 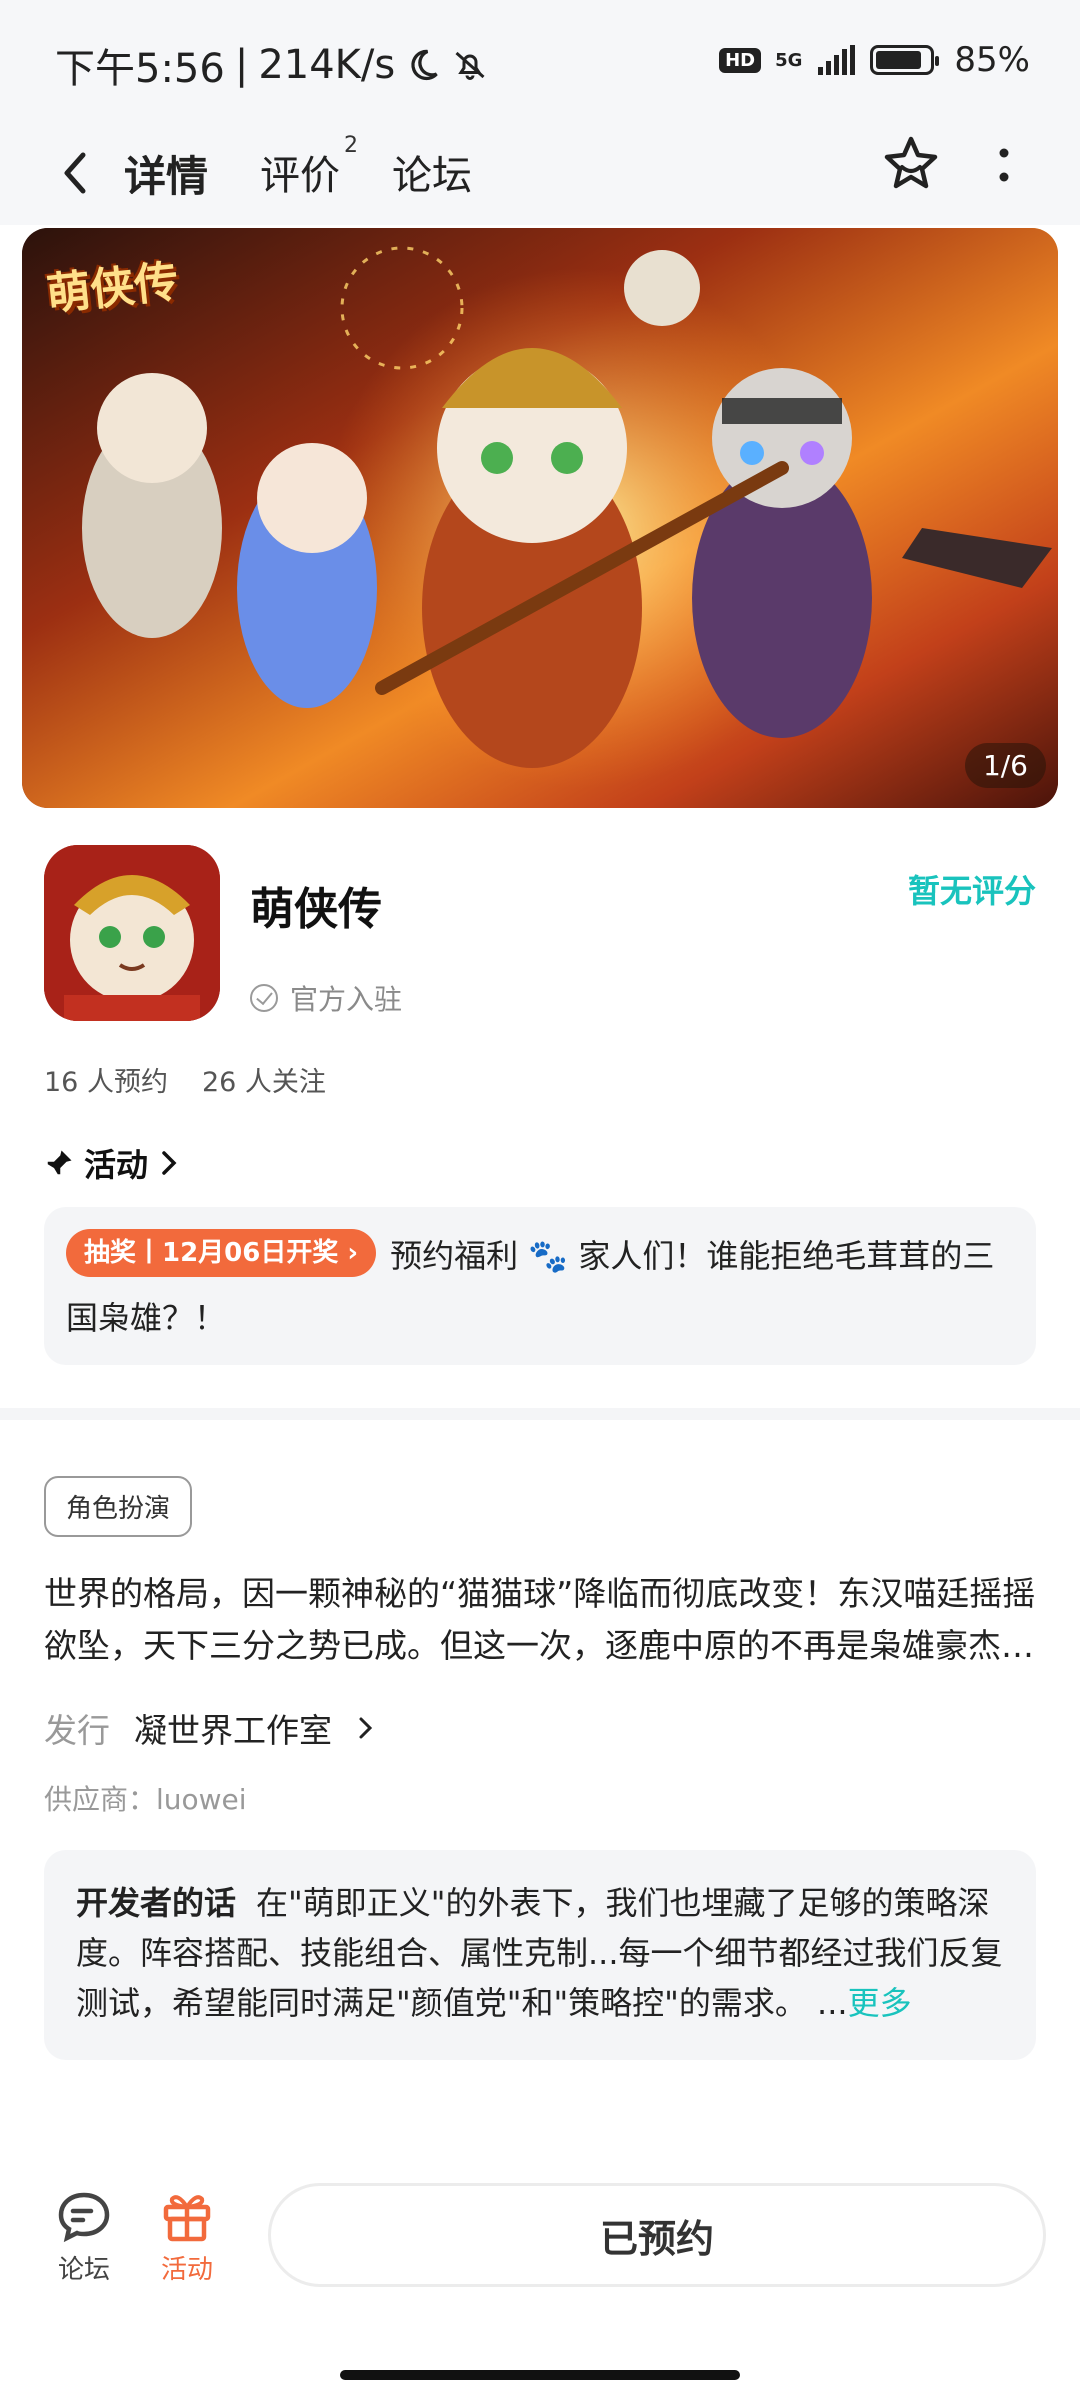 I want to click on game-icon, so click(x=132, y=933).